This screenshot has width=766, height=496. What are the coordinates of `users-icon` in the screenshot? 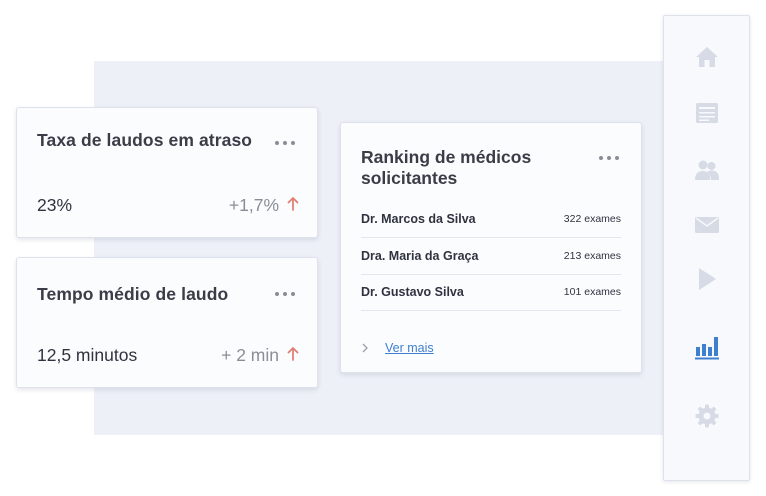 It's located at (707, 170).